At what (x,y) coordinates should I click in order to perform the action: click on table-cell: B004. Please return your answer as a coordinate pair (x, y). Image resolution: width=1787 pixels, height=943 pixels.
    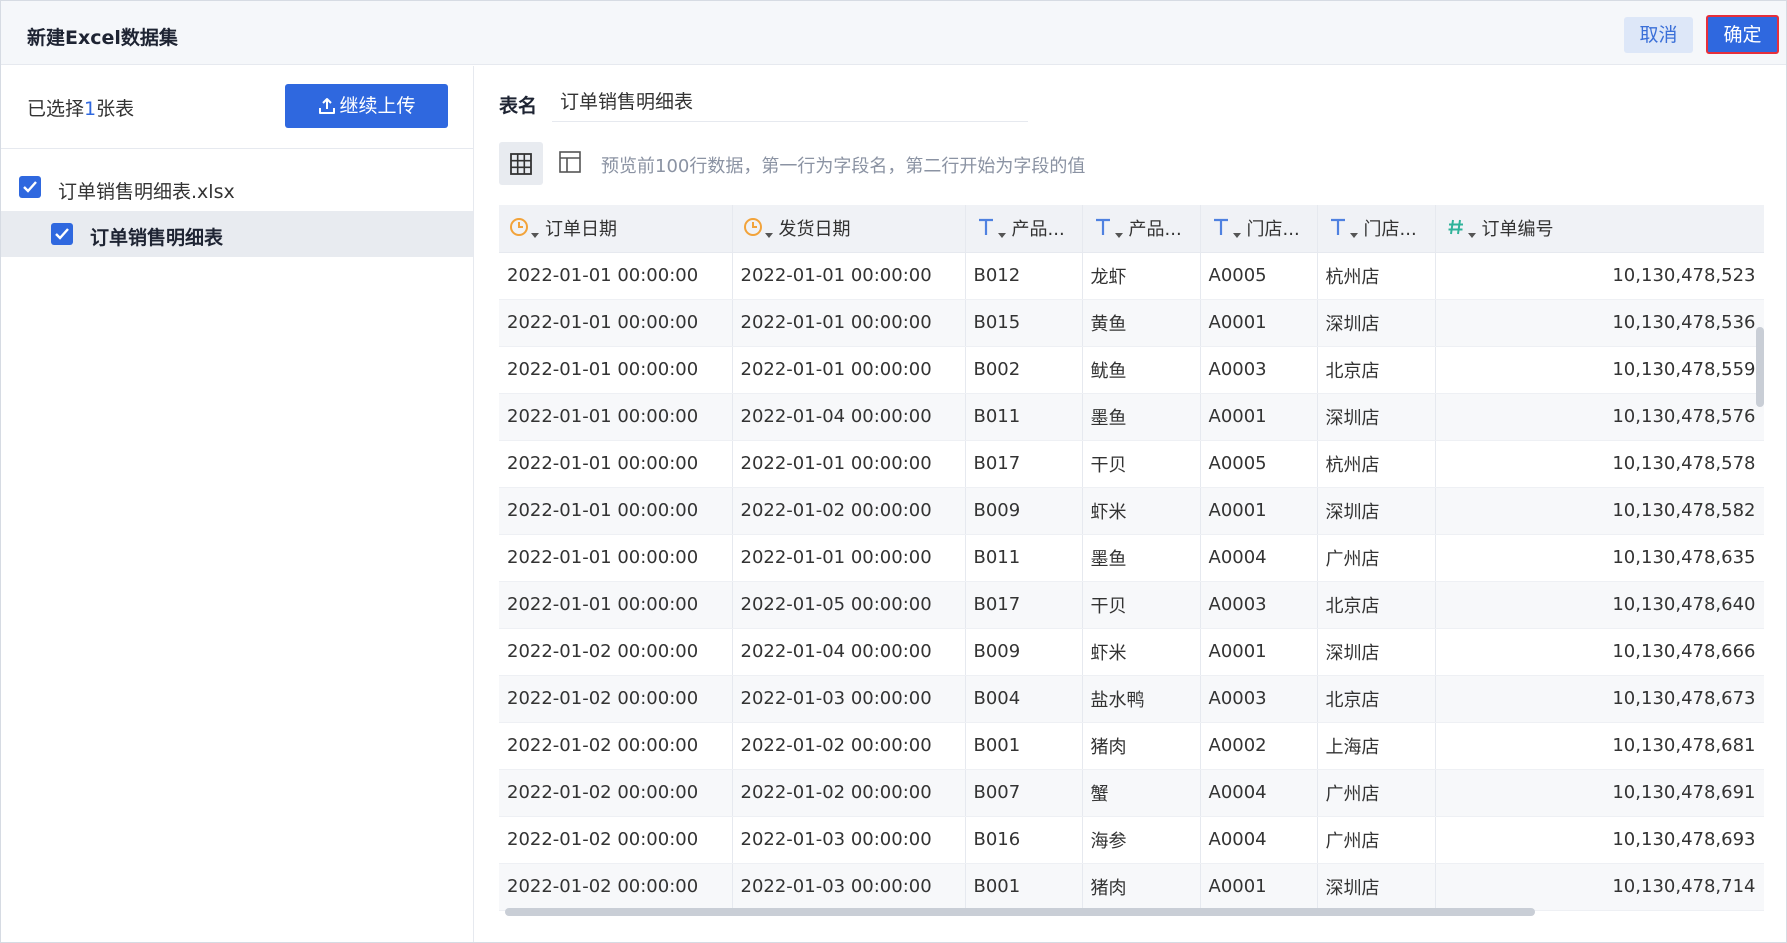
    Looking at the image, I should click on (1024, 699).